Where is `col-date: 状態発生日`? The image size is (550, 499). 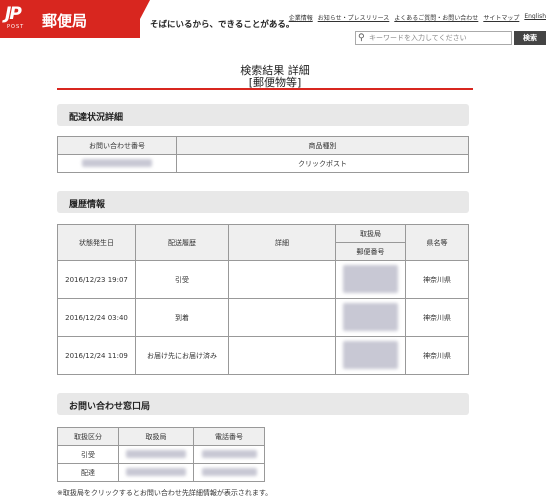 col-date: 状態発生日 is located at coordinates (96, 242).